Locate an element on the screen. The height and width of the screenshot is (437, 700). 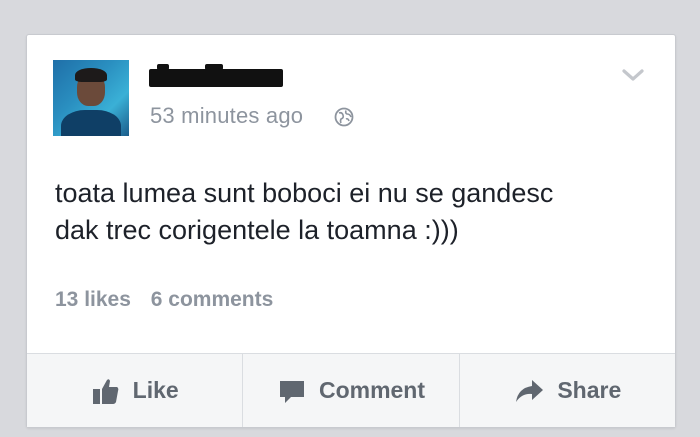
author-name-redacted is located at coordinates (216, 75).